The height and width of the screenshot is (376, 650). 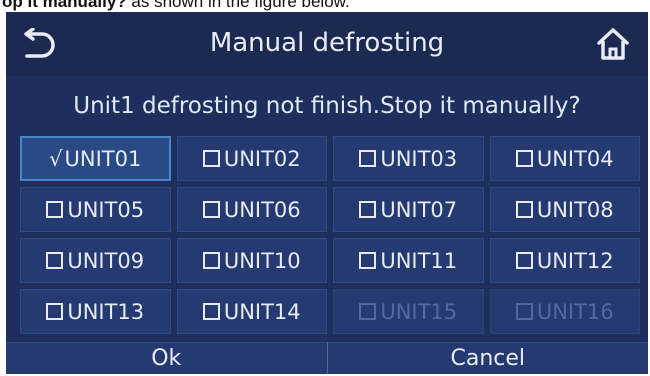 I want to click on unit-option-1: √ UNIT01, so click(x=95, y=158).